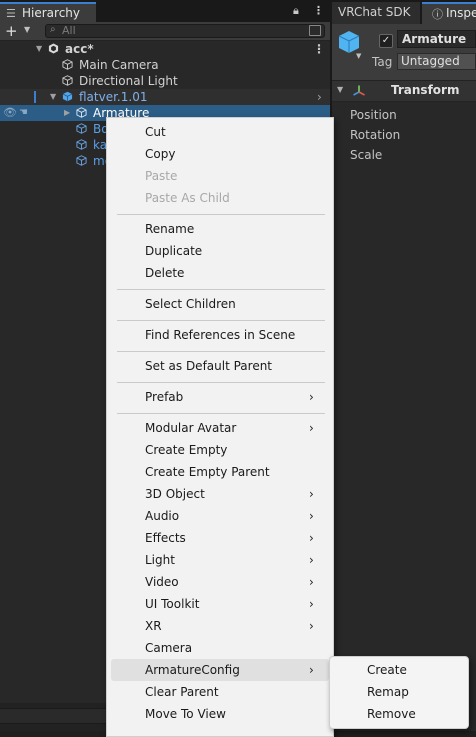 The height and width of the screenshot is (737, 476). I want to click on kebab-menu-icon: ⋮, so click(318, 10).